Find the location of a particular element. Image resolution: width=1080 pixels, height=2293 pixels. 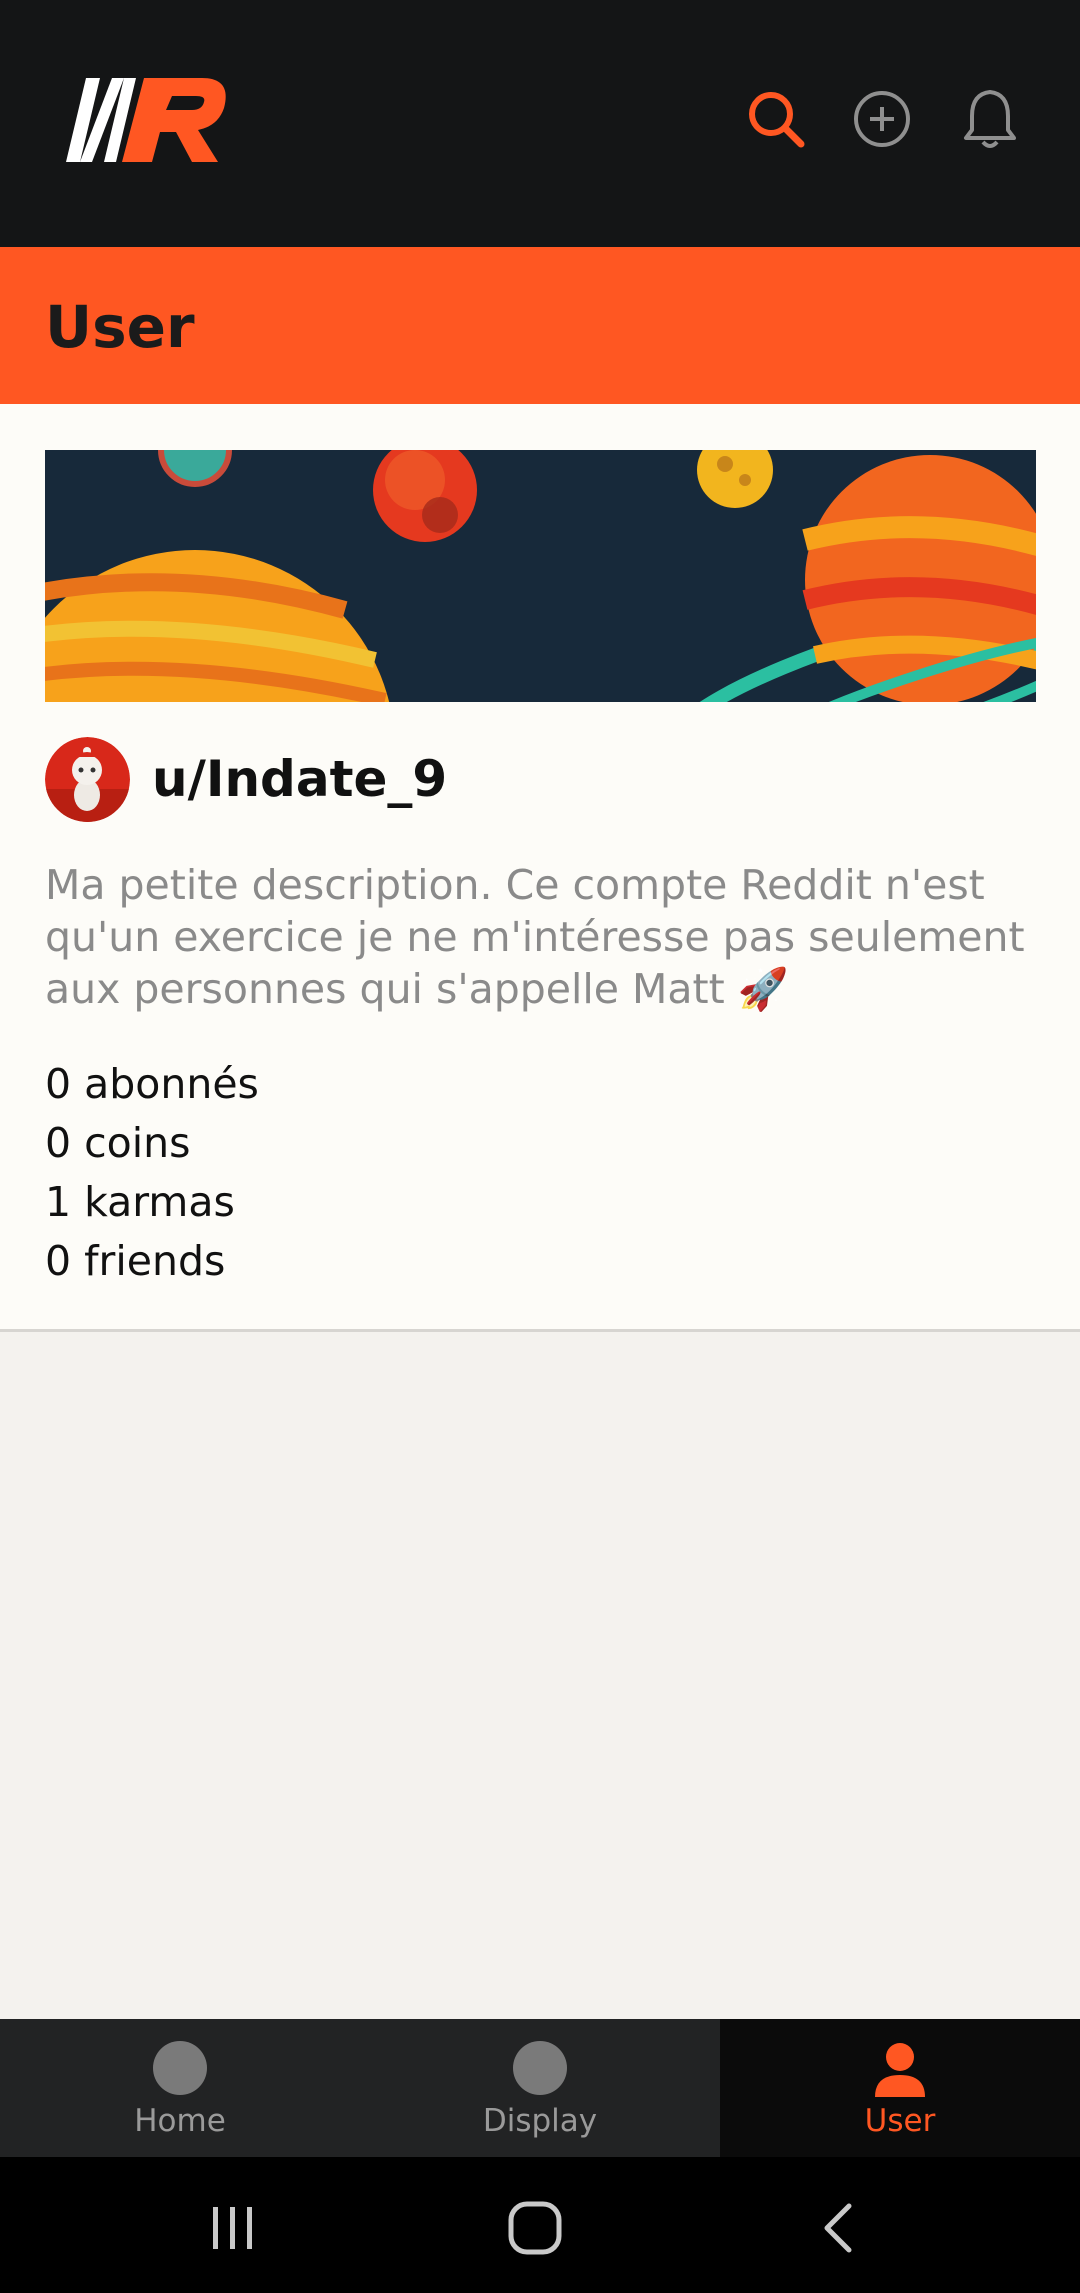

avatar is located at coordinates (87, 779).